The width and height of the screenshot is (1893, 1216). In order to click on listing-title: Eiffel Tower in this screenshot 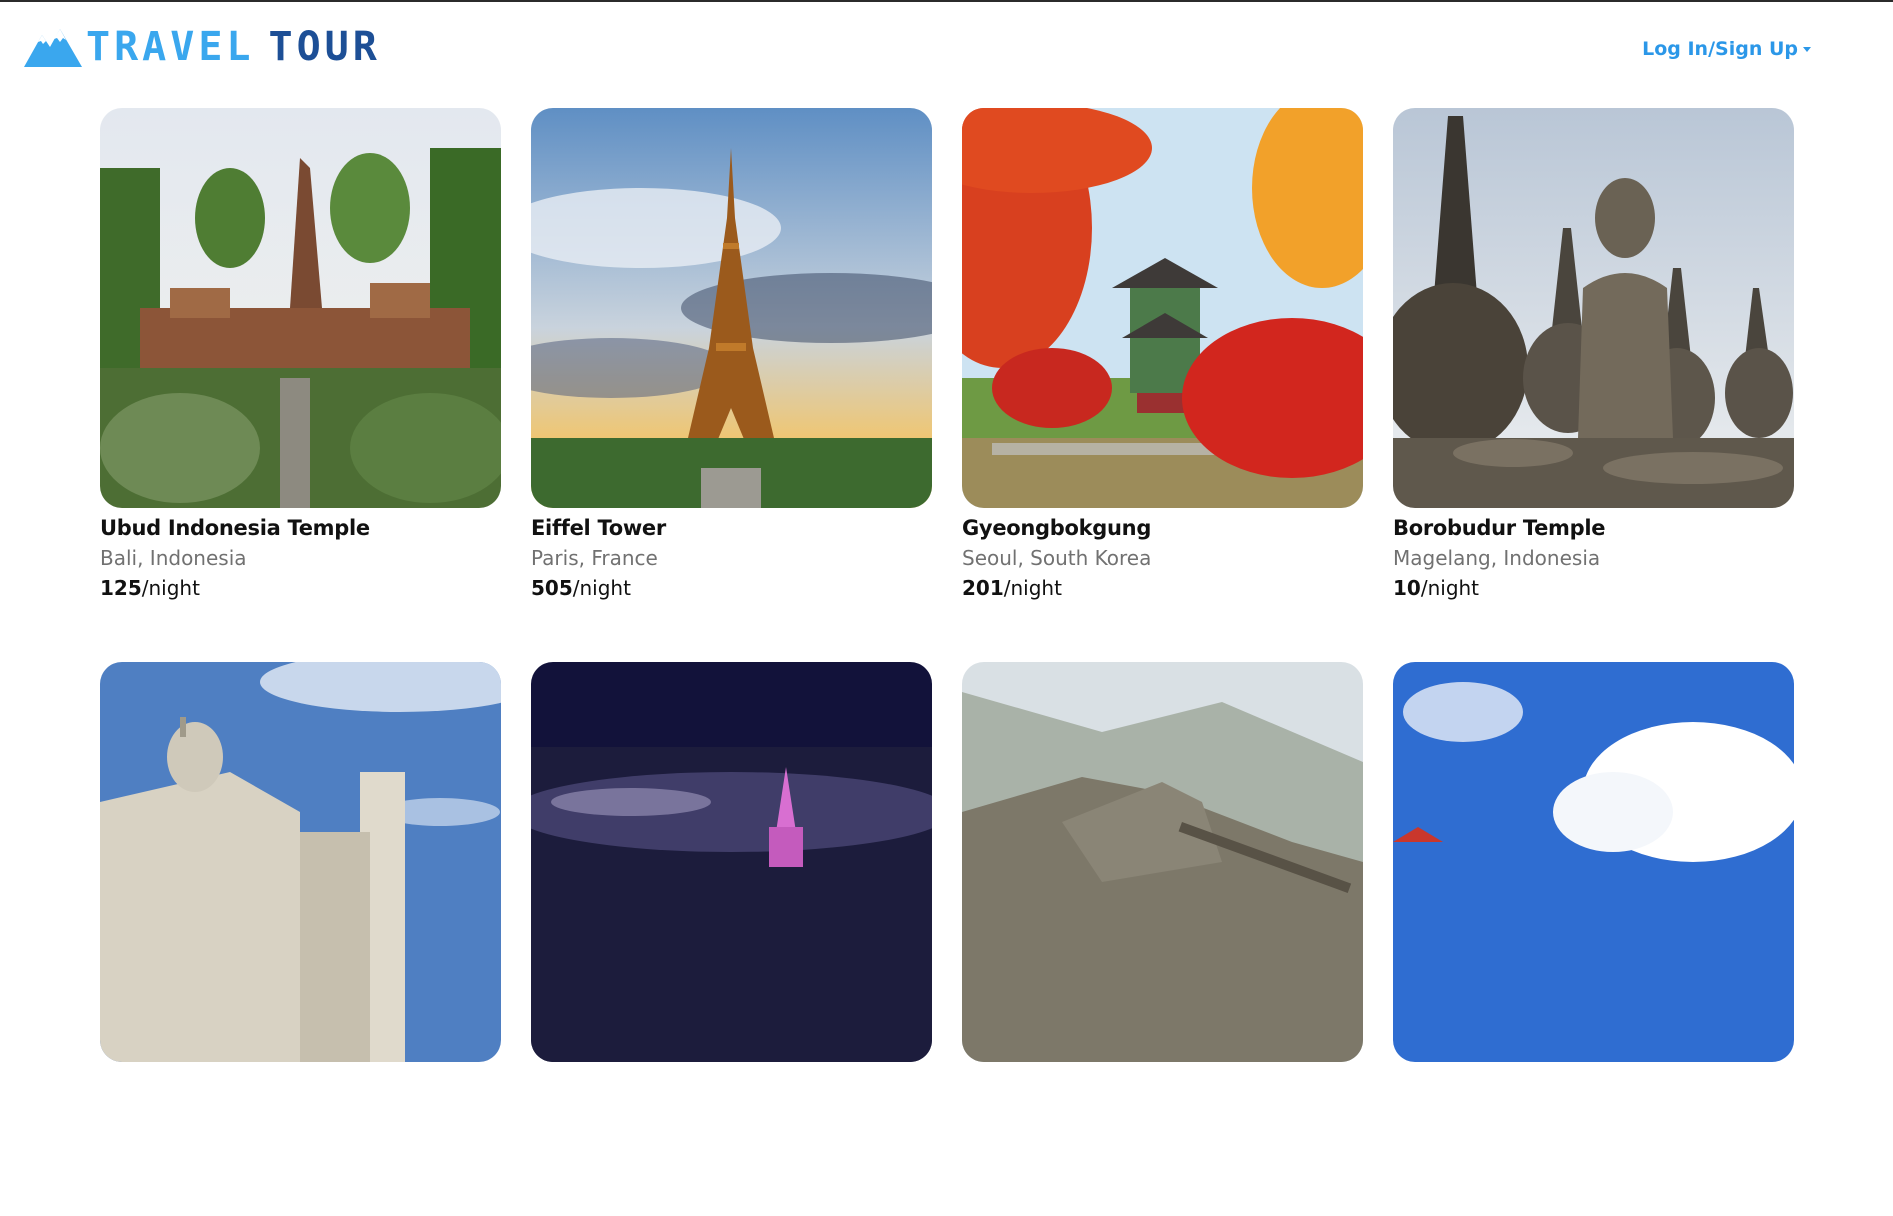, I will do `click(731, 528)`.